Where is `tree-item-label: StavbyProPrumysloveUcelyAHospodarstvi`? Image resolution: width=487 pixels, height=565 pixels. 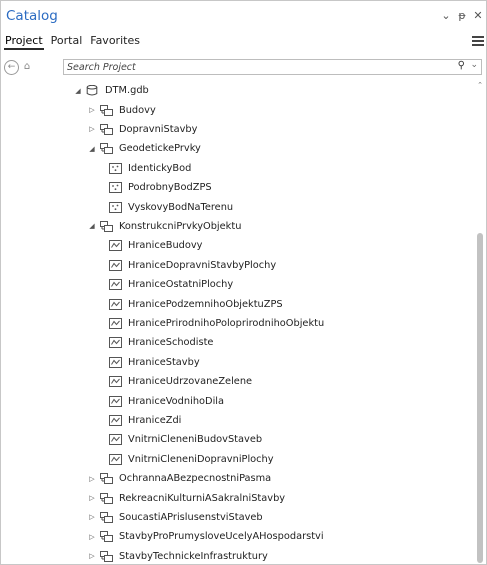
tree-item-label: StavbyProPrumysloveUcelyAHospodarstvi is located at coordinates (221, 537).